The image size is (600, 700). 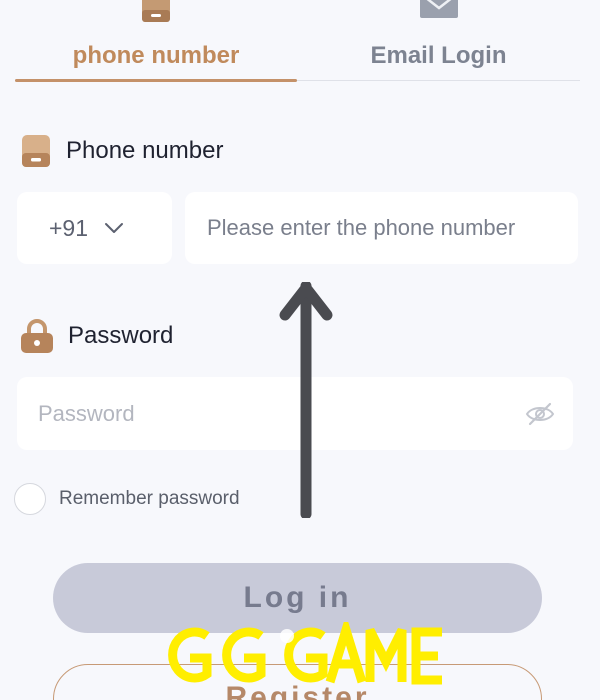 I want to click on tab-active-indicator, so click(x=156, y=80).